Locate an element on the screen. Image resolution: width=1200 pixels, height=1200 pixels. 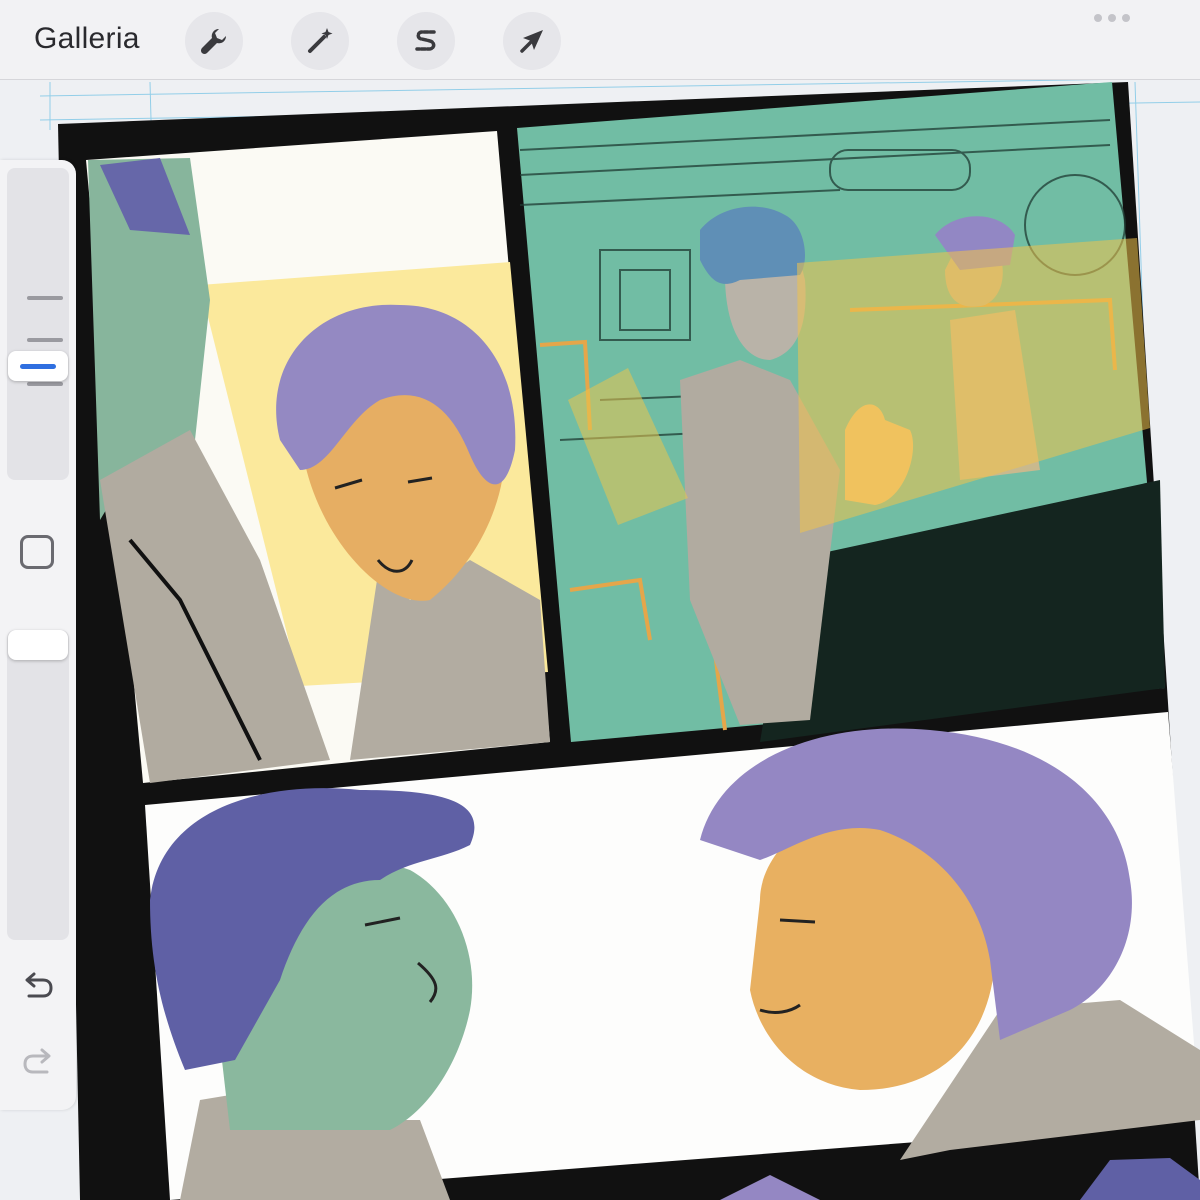
redo-button is located at coordinates (38, 1062).